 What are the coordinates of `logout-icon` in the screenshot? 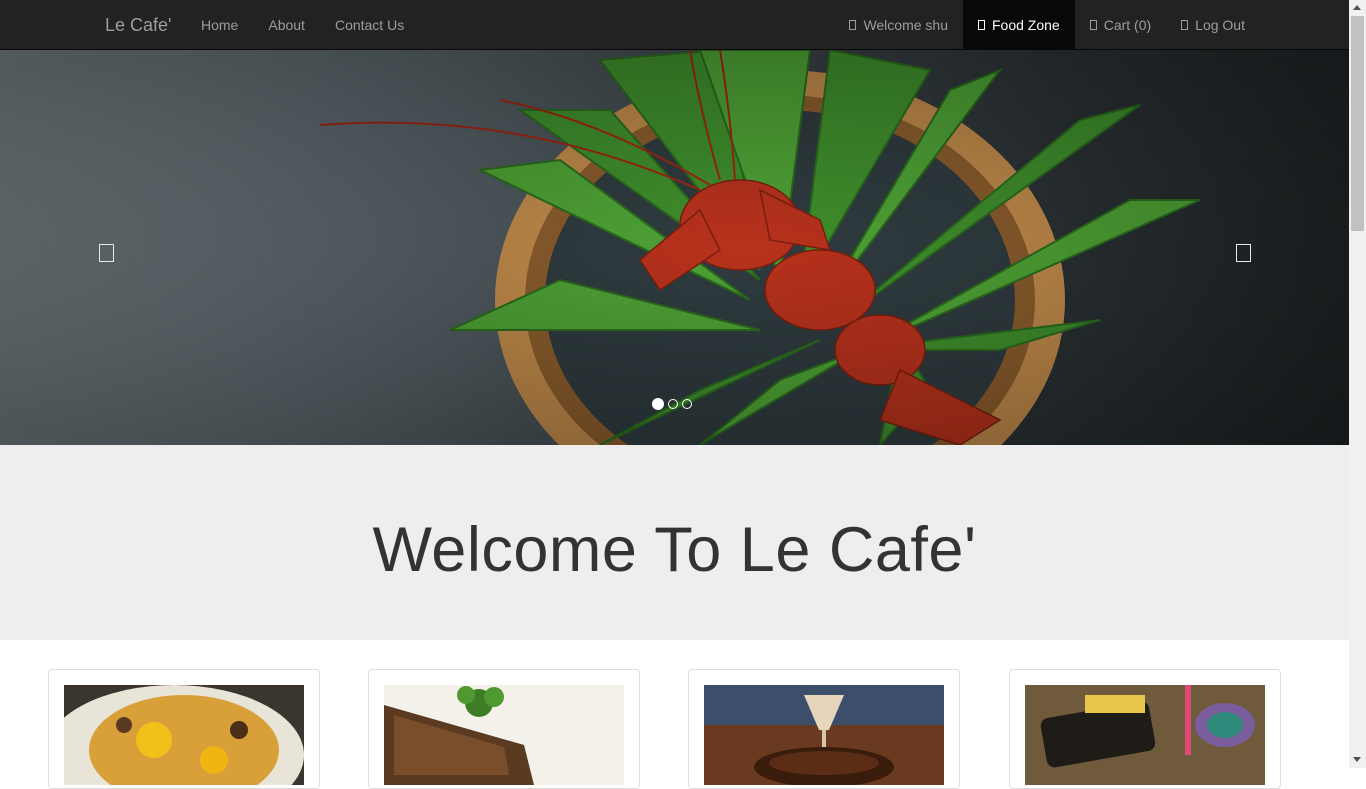 It's located at (1185, 25).